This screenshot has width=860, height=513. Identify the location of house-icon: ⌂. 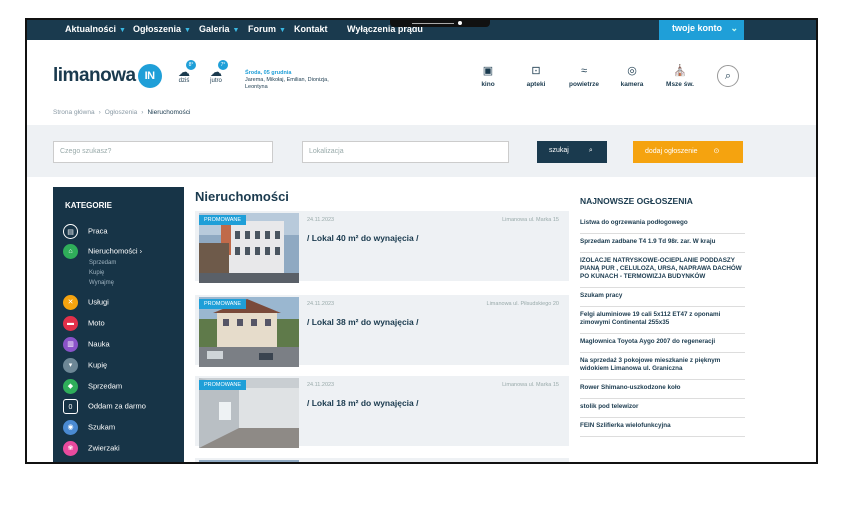
(70, 251).